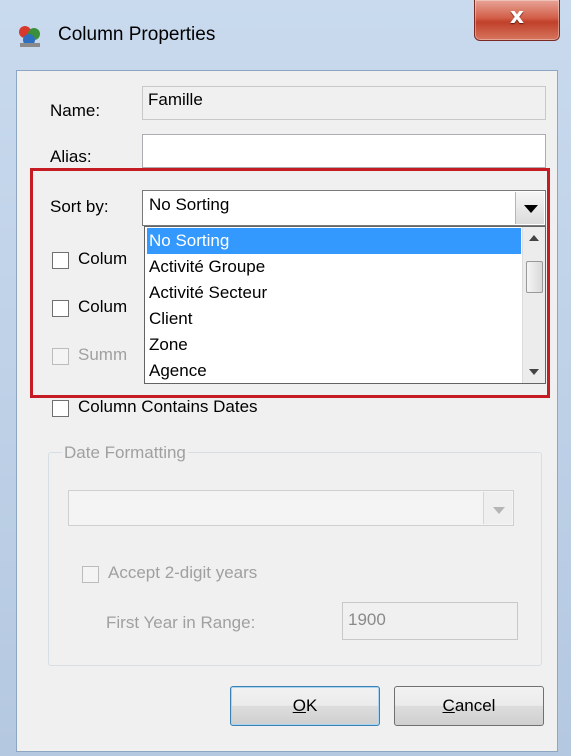 The image size is (571, 756). What do you see at coordinates (71, 156) in the screenshot?
I see `alias-label: Alias:` at bounding box center [71, 156].